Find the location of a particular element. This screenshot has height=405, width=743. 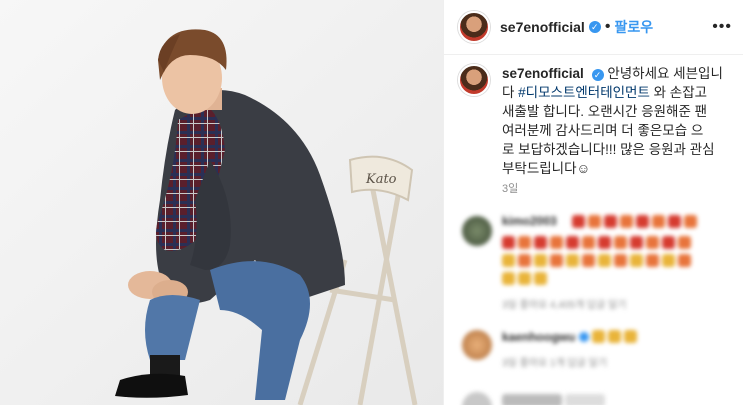

hashtag-link: #디모스트엔터테인먼트 is located at coordinates (584, 92).